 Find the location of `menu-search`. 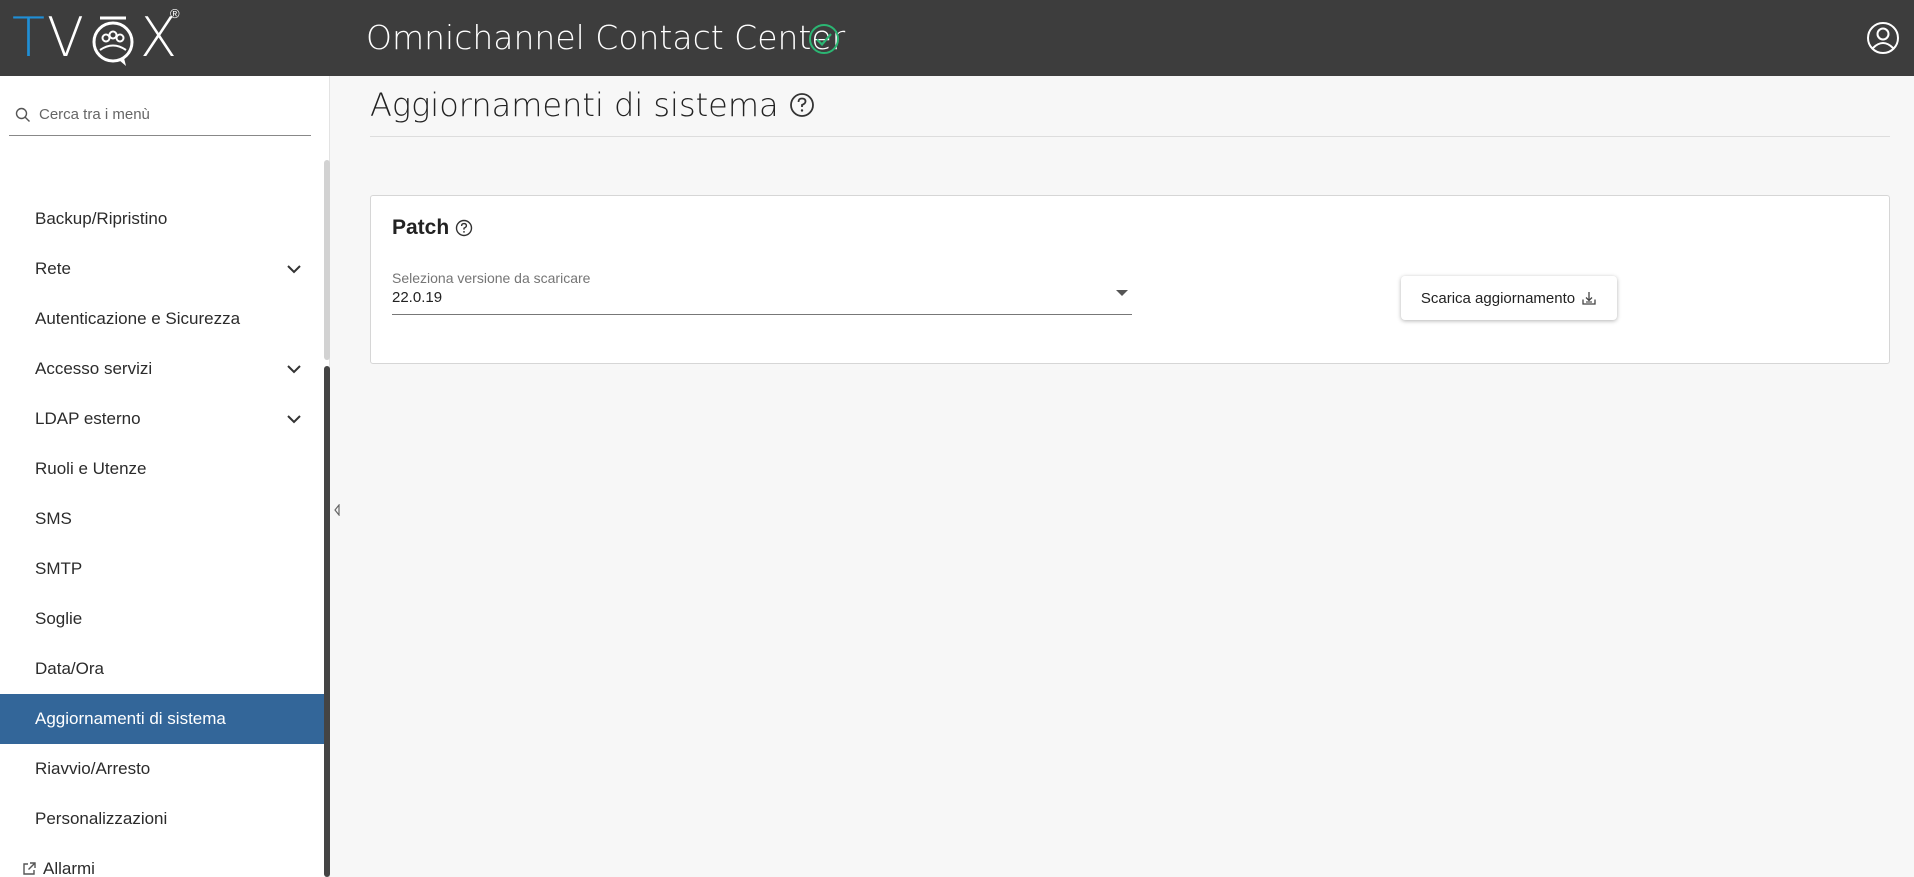

menu-search is located at coordinates (160, 115).